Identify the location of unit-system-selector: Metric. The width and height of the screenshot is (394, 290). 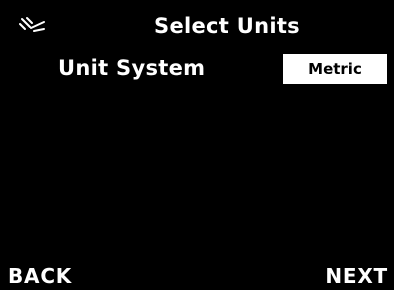
(335, 69).